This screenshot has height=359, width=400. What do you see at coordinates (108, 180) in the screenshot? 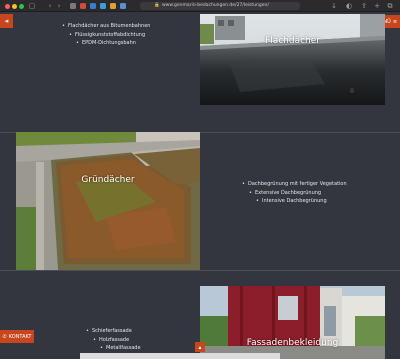
I see `gruendaecher-label: Gründächer` at bounding box center [108, 180].